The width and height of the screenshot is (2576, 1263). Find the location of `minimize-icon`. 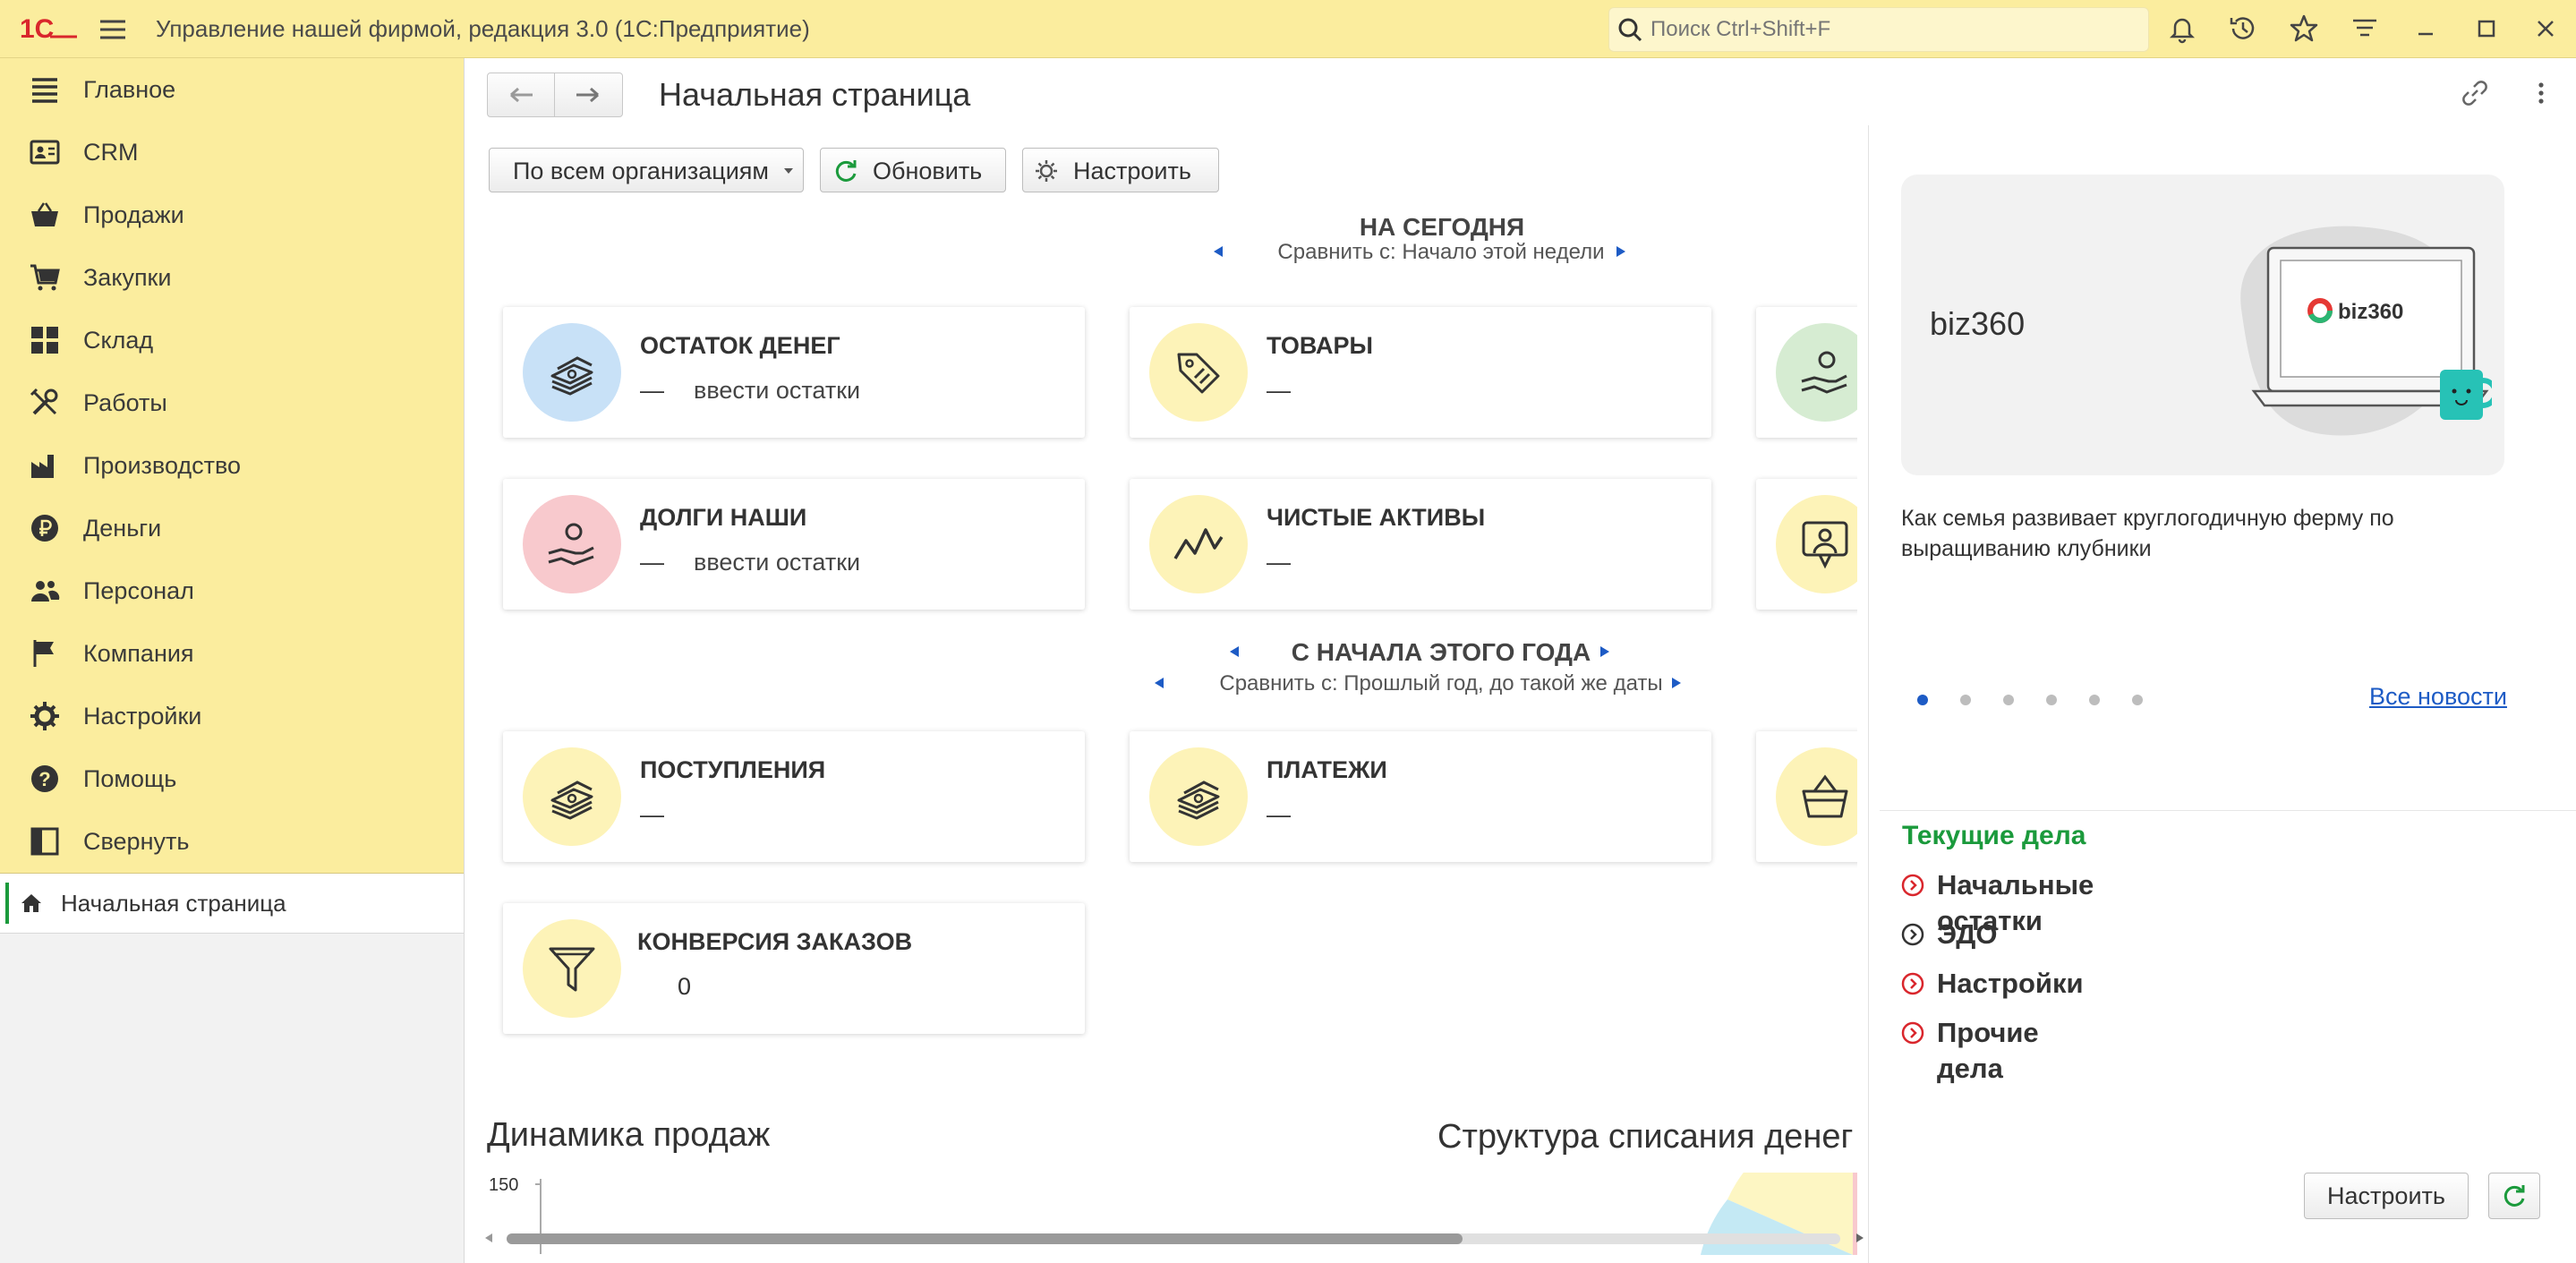

minimize-icon is located at coordinates (2426, 29).